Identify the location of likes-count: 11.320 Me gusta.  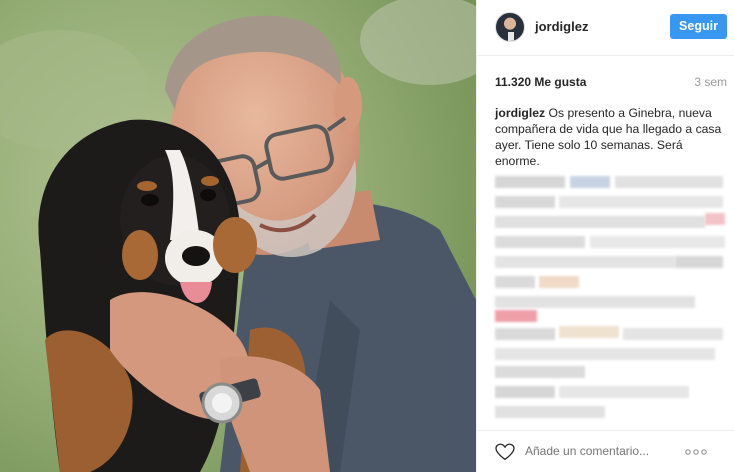
(540, 82).